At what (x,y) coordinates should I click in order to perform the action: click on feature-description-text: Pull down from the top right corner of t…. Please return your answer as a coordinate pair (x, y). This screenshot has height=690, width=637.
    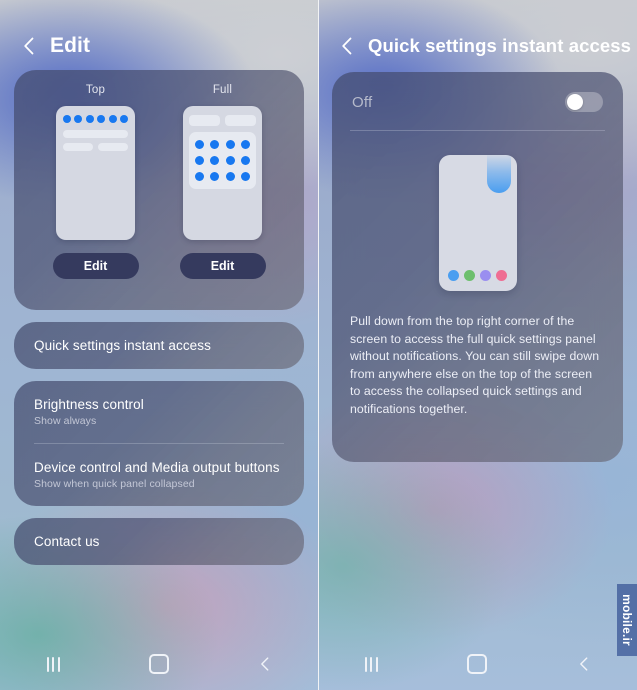
    Looking at the image, I should click on (475, 365).